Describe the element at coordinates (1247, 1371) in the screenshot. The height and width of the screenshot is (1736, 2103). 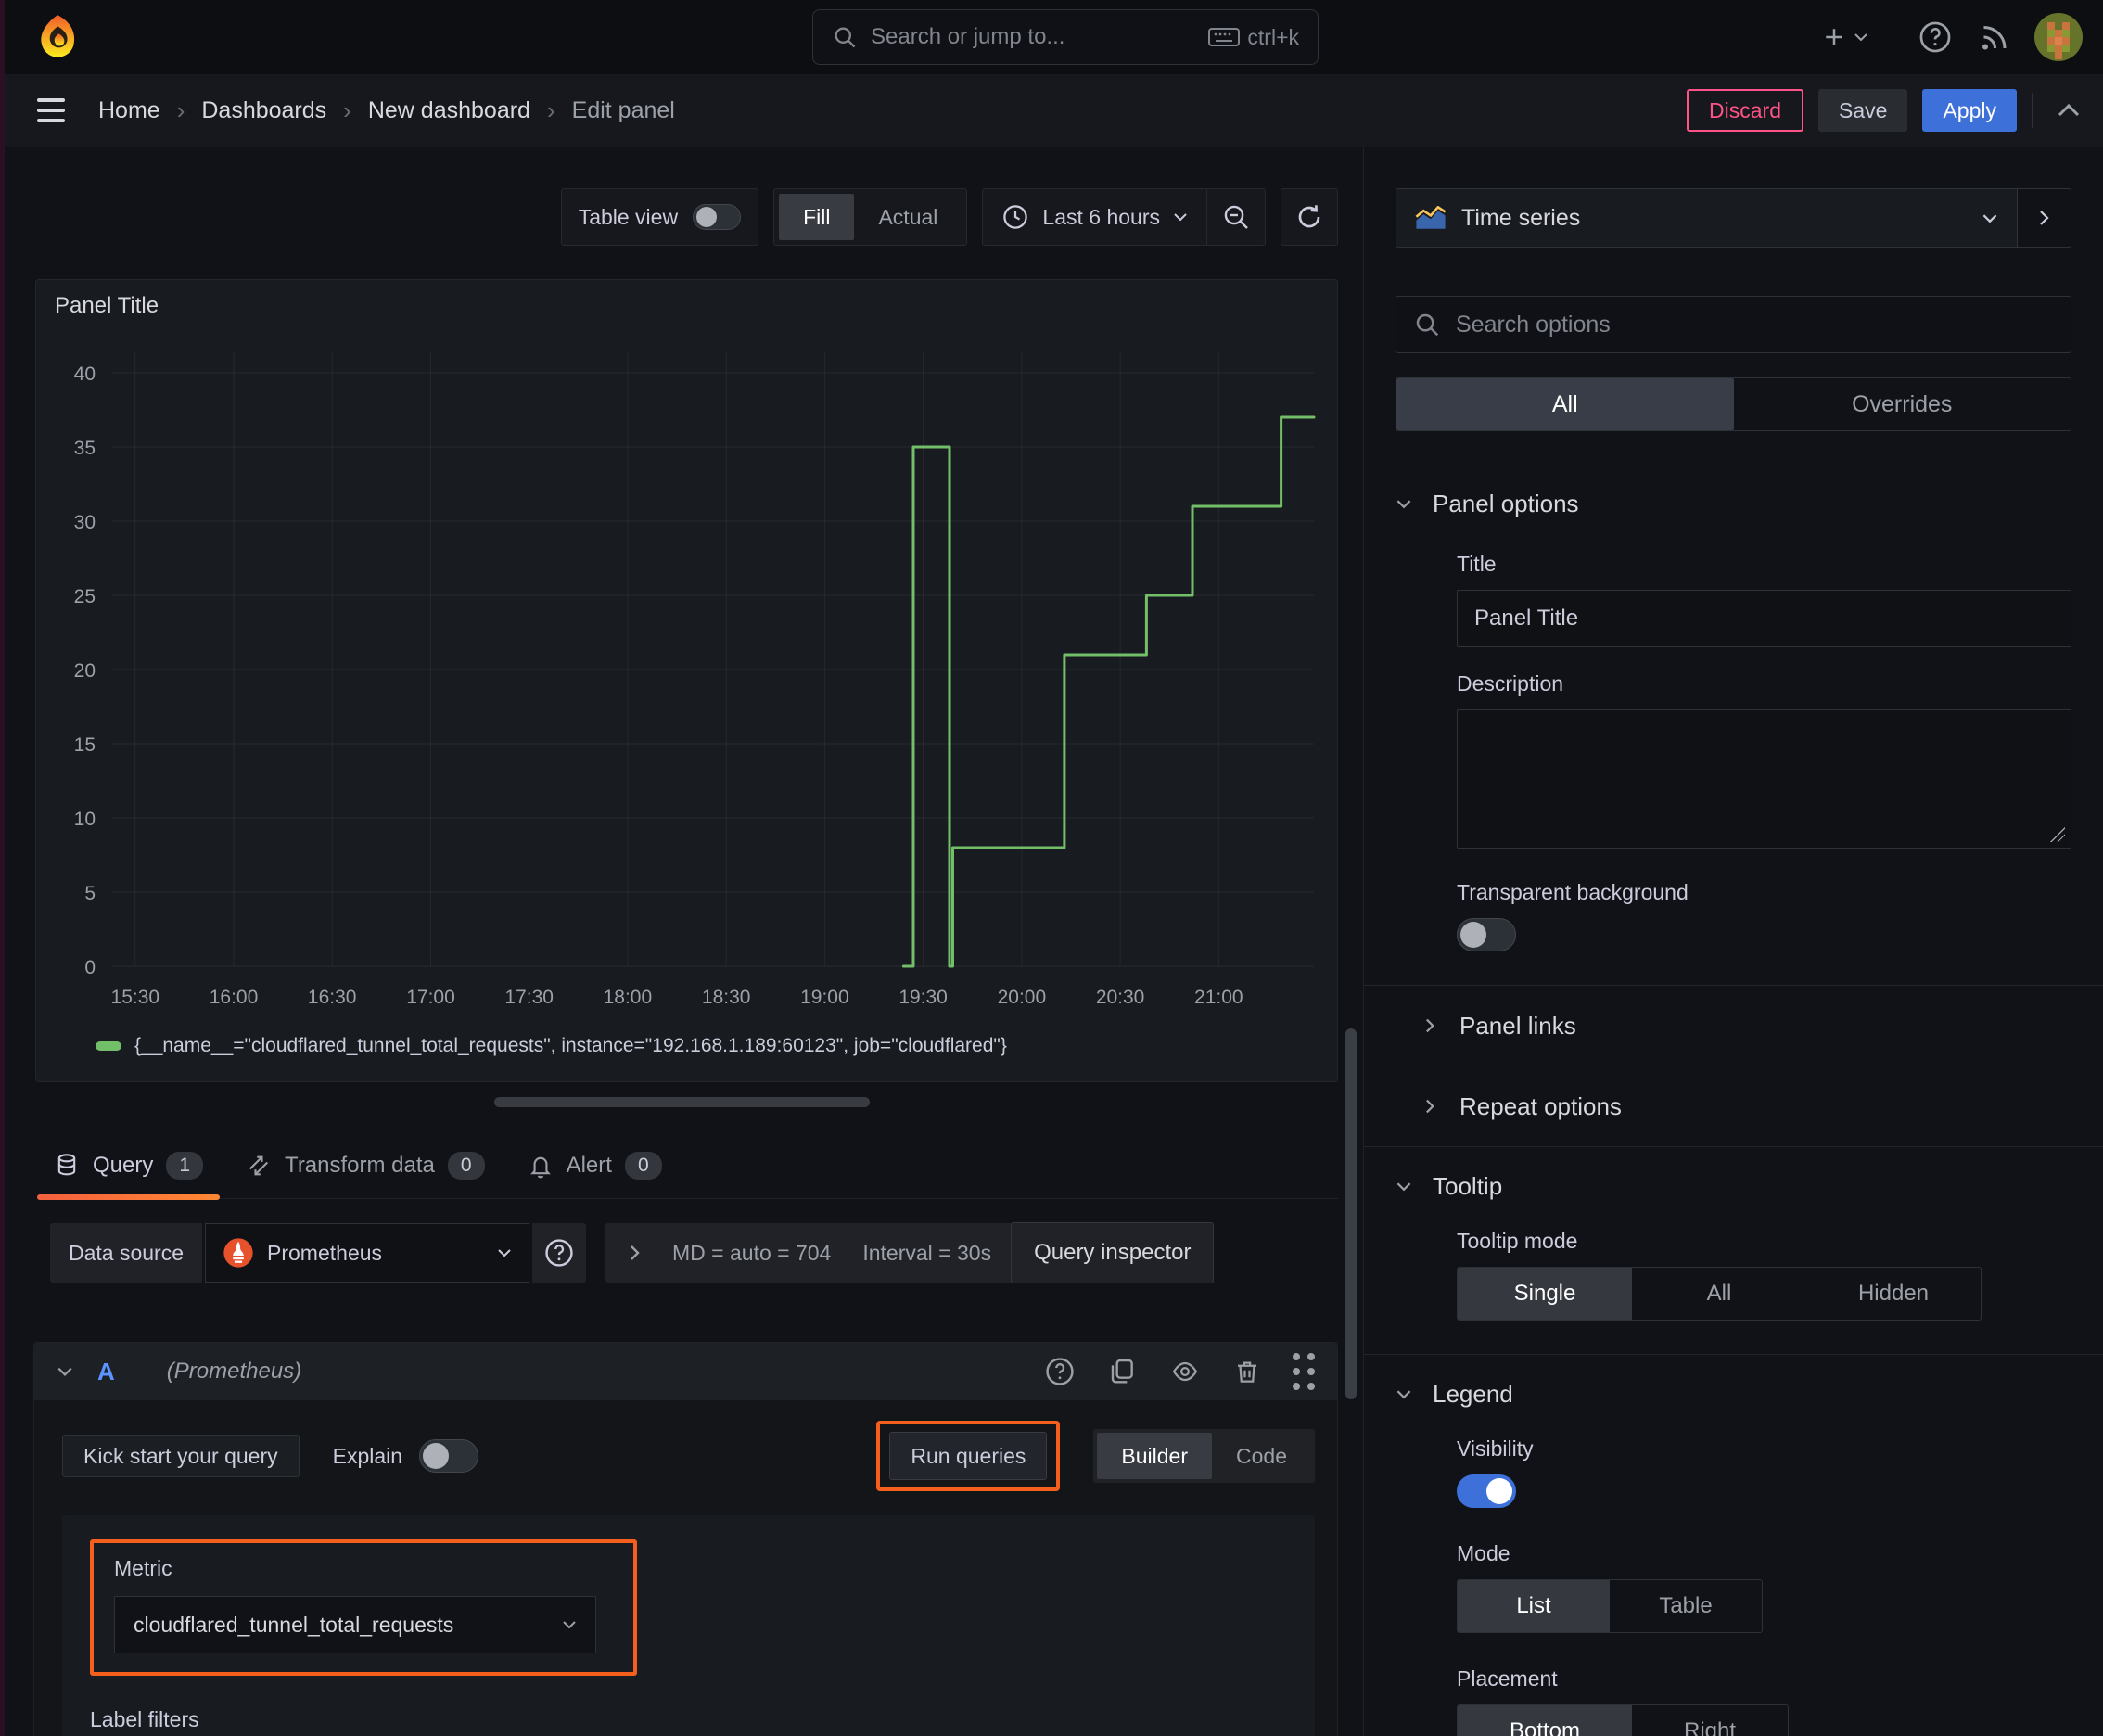
I see `trash-icon` at that location.